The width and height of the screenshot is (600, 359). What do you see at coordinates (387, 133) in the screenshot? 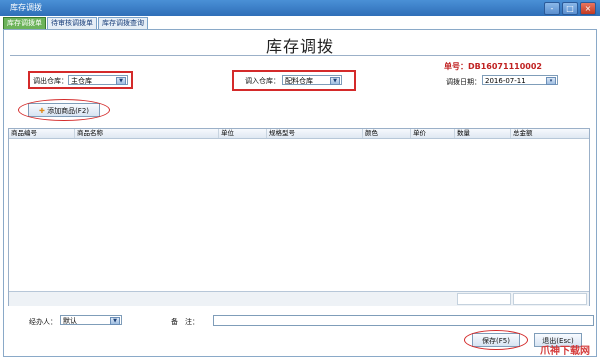
I see `col-color: 颜色` at bounding box center [387, 133].